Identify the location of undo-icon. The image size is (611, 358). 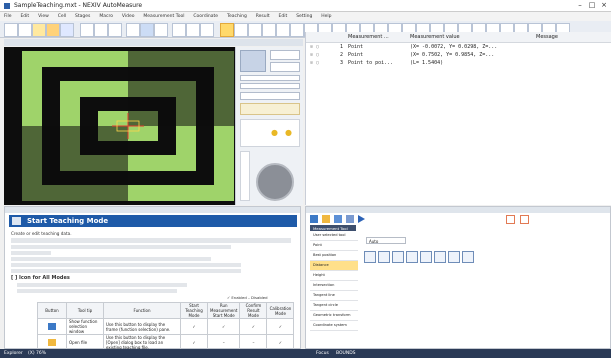
(11, 30).